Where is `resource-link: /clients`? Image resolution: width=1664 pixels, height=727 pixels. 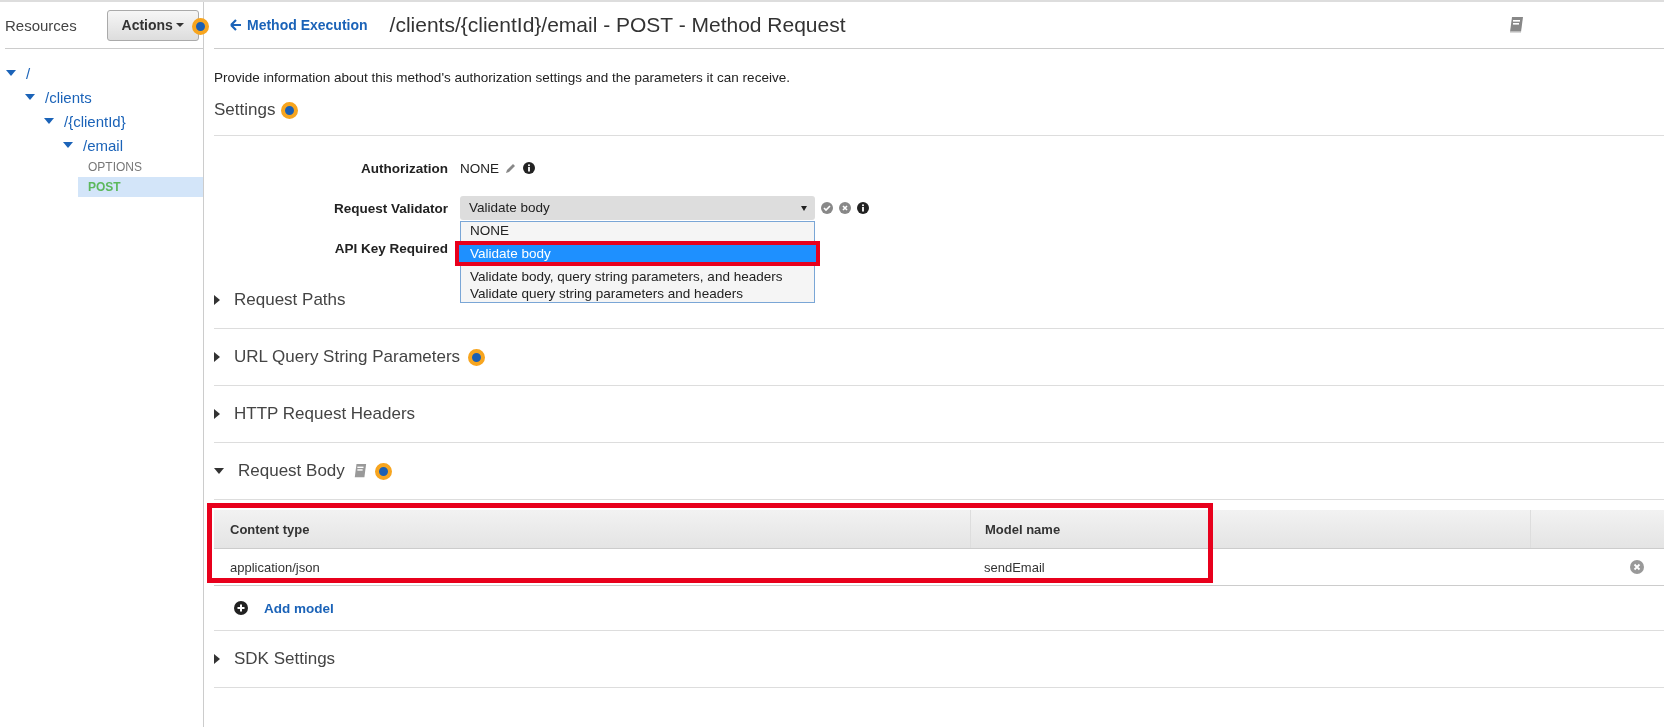 resource-link: /clients is located at coordinates (68, 97).